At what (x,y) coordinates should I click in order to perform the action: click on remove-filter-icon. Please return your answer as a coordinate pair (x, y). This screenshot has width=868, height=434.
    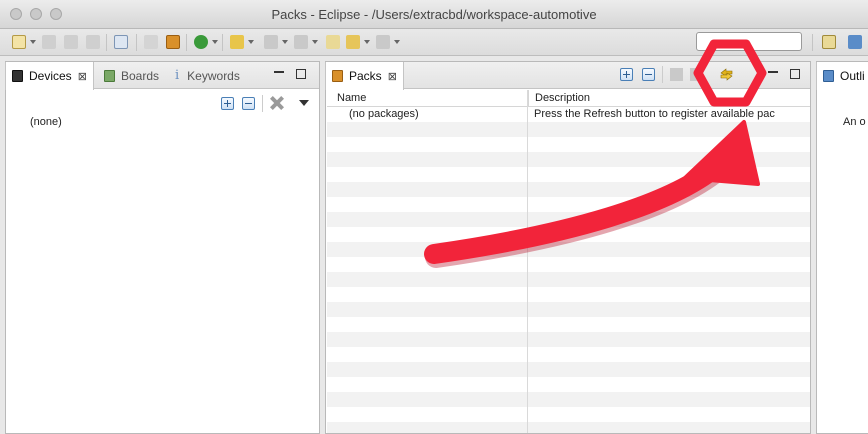
    Looking at the image, I should click on (277, 103).